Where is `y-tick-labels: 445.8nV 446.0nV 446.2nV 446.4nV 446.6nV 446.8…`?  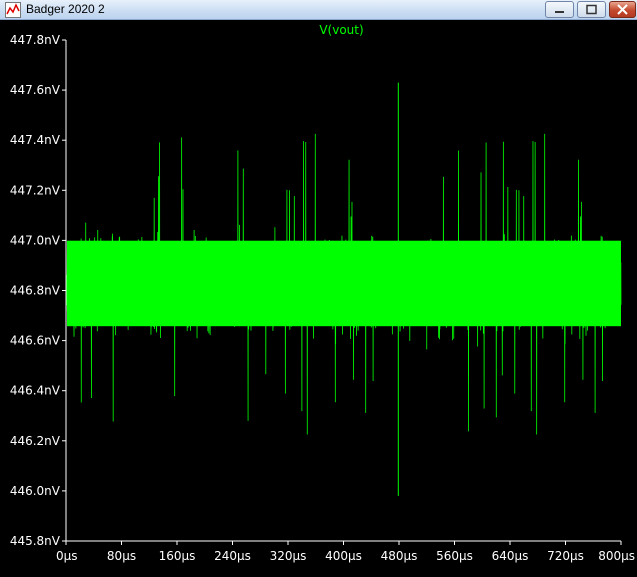
y-tick-labels: 445.8nV 446.0nV 446.2nV 446.4nV 446.6nV 446.8… is located at coordinates (38, 290).